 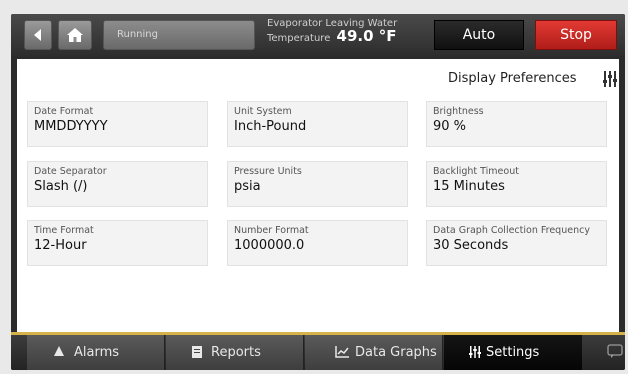 What do you see at coordinates (71, 126) in the screenshot?
I see `setting-value: MMDDYYYY` at bounding box center [71, 126].